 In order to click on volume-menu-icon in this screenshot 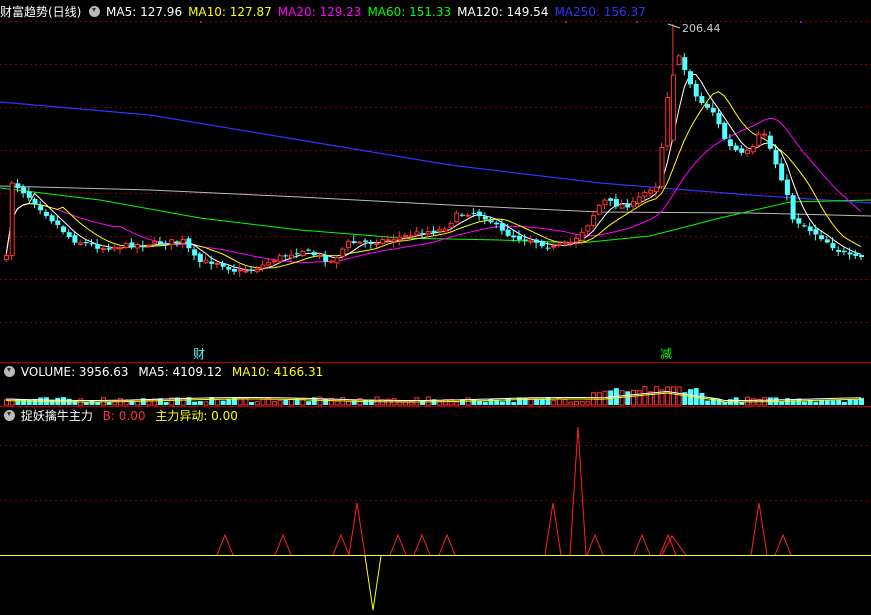, I will do `click(9, 371)`.